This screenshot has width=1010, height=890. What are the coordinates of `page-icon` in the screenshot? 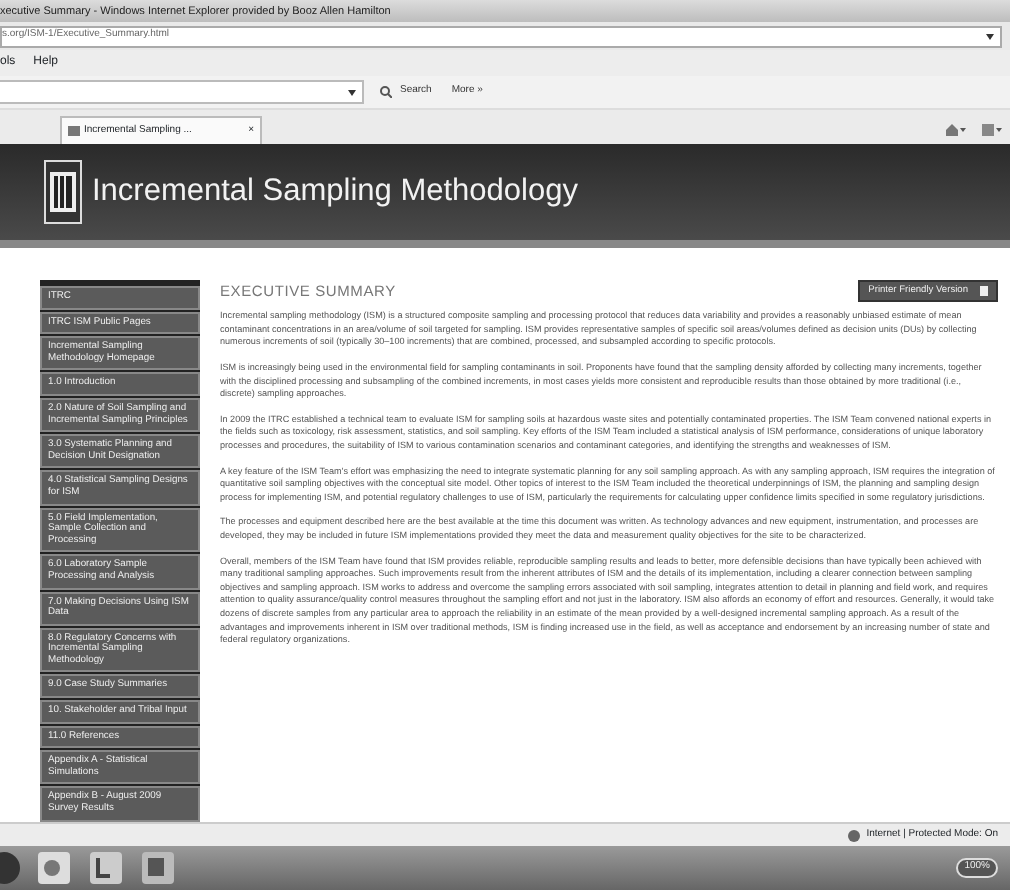 It's located at (74, 131).